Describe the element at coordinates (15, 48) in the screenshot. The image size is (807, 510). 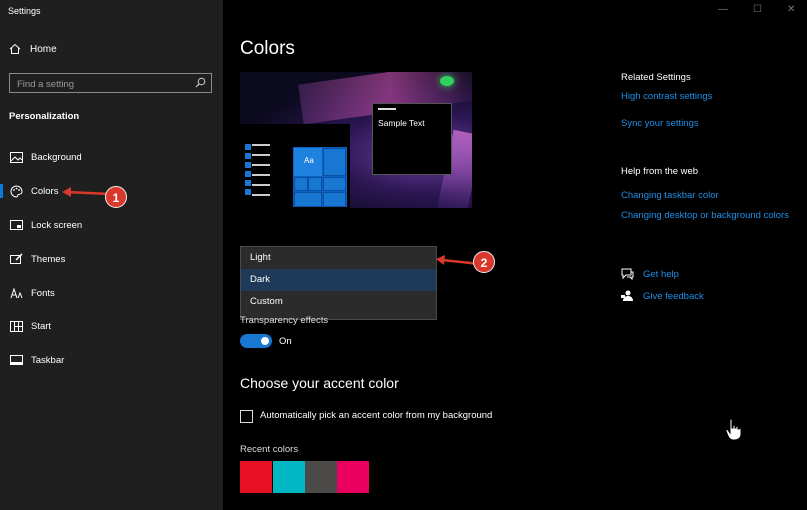
I see `home-icon` at that location.